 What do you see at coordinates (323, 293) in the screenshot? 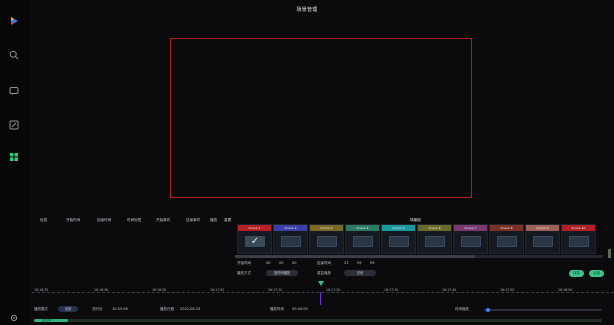
I see `timeline-ruler` at bounding box center [323, 293].